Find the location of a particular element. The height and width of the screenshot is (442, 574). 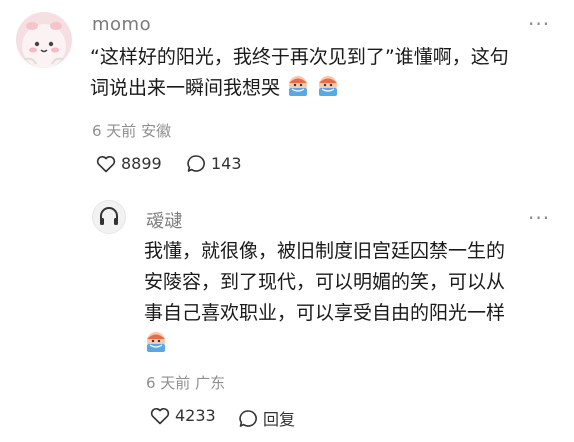

reply-username: 叆叇 is located at coordinates (164, 220).